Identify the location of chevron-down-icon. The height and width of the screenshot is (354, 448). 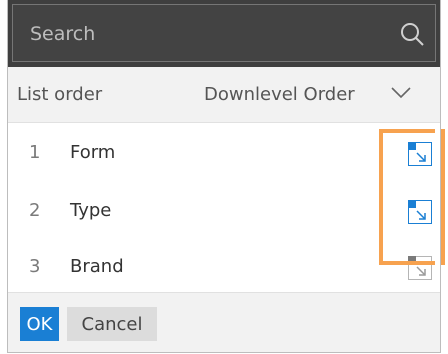
(401, 93).